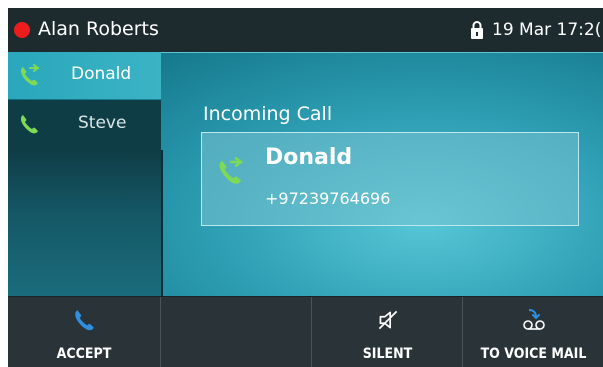 Image resolution: width=603 pixels, height=367 pixels. Describe the element at coordinates (309, 157) in the screenshot. I see `caller-name: Donald` at that location.